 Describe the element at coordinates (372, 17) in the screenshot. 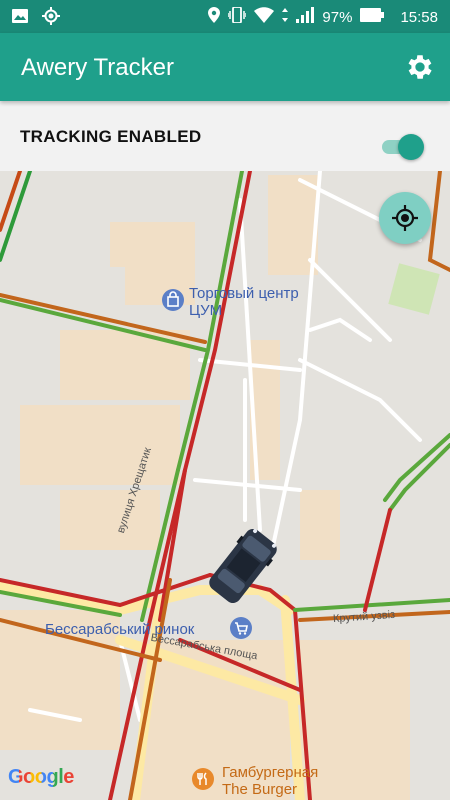

I see `battery-icon` at that location.